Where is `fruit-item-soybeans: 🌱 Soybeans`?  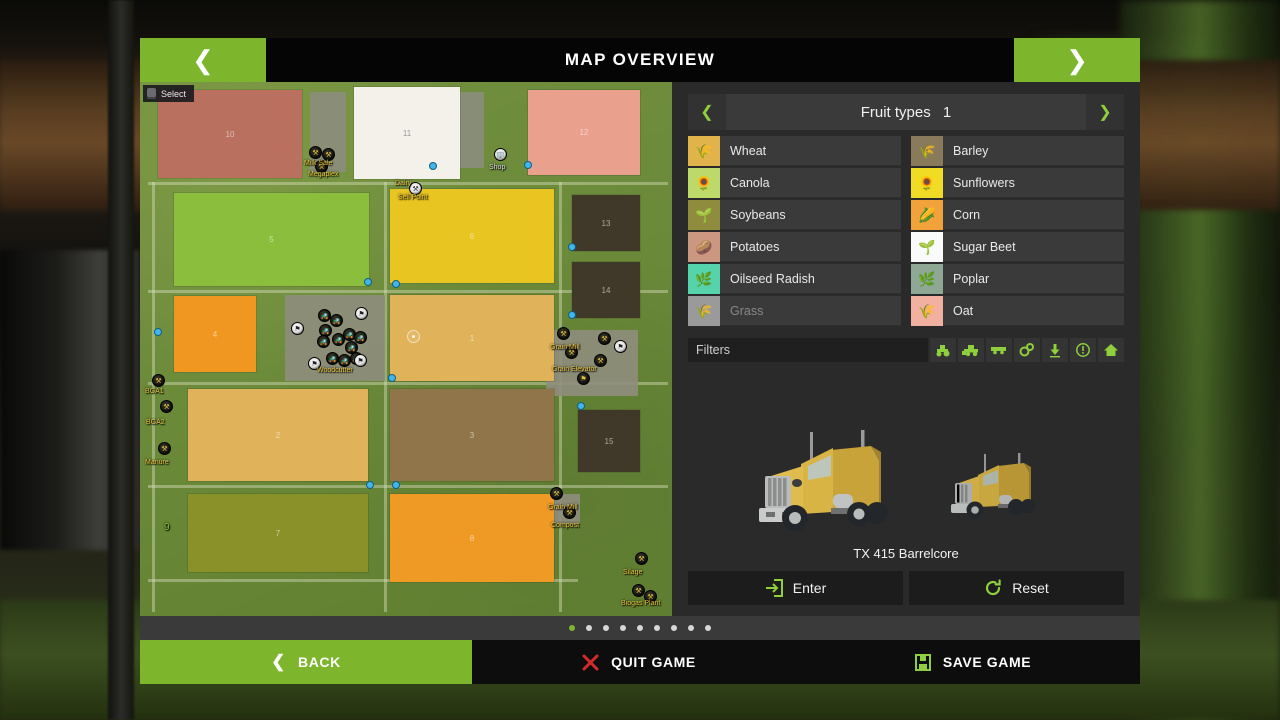 fruit-item-soybeans: 🌱 Soybeans is located at coordinates (794, 214).